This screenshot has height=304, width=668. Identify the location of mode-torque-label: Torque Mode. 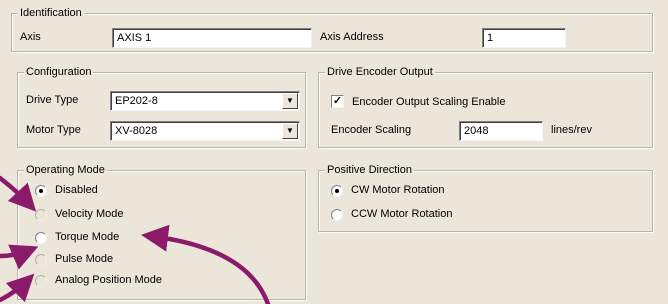
(87, 237).